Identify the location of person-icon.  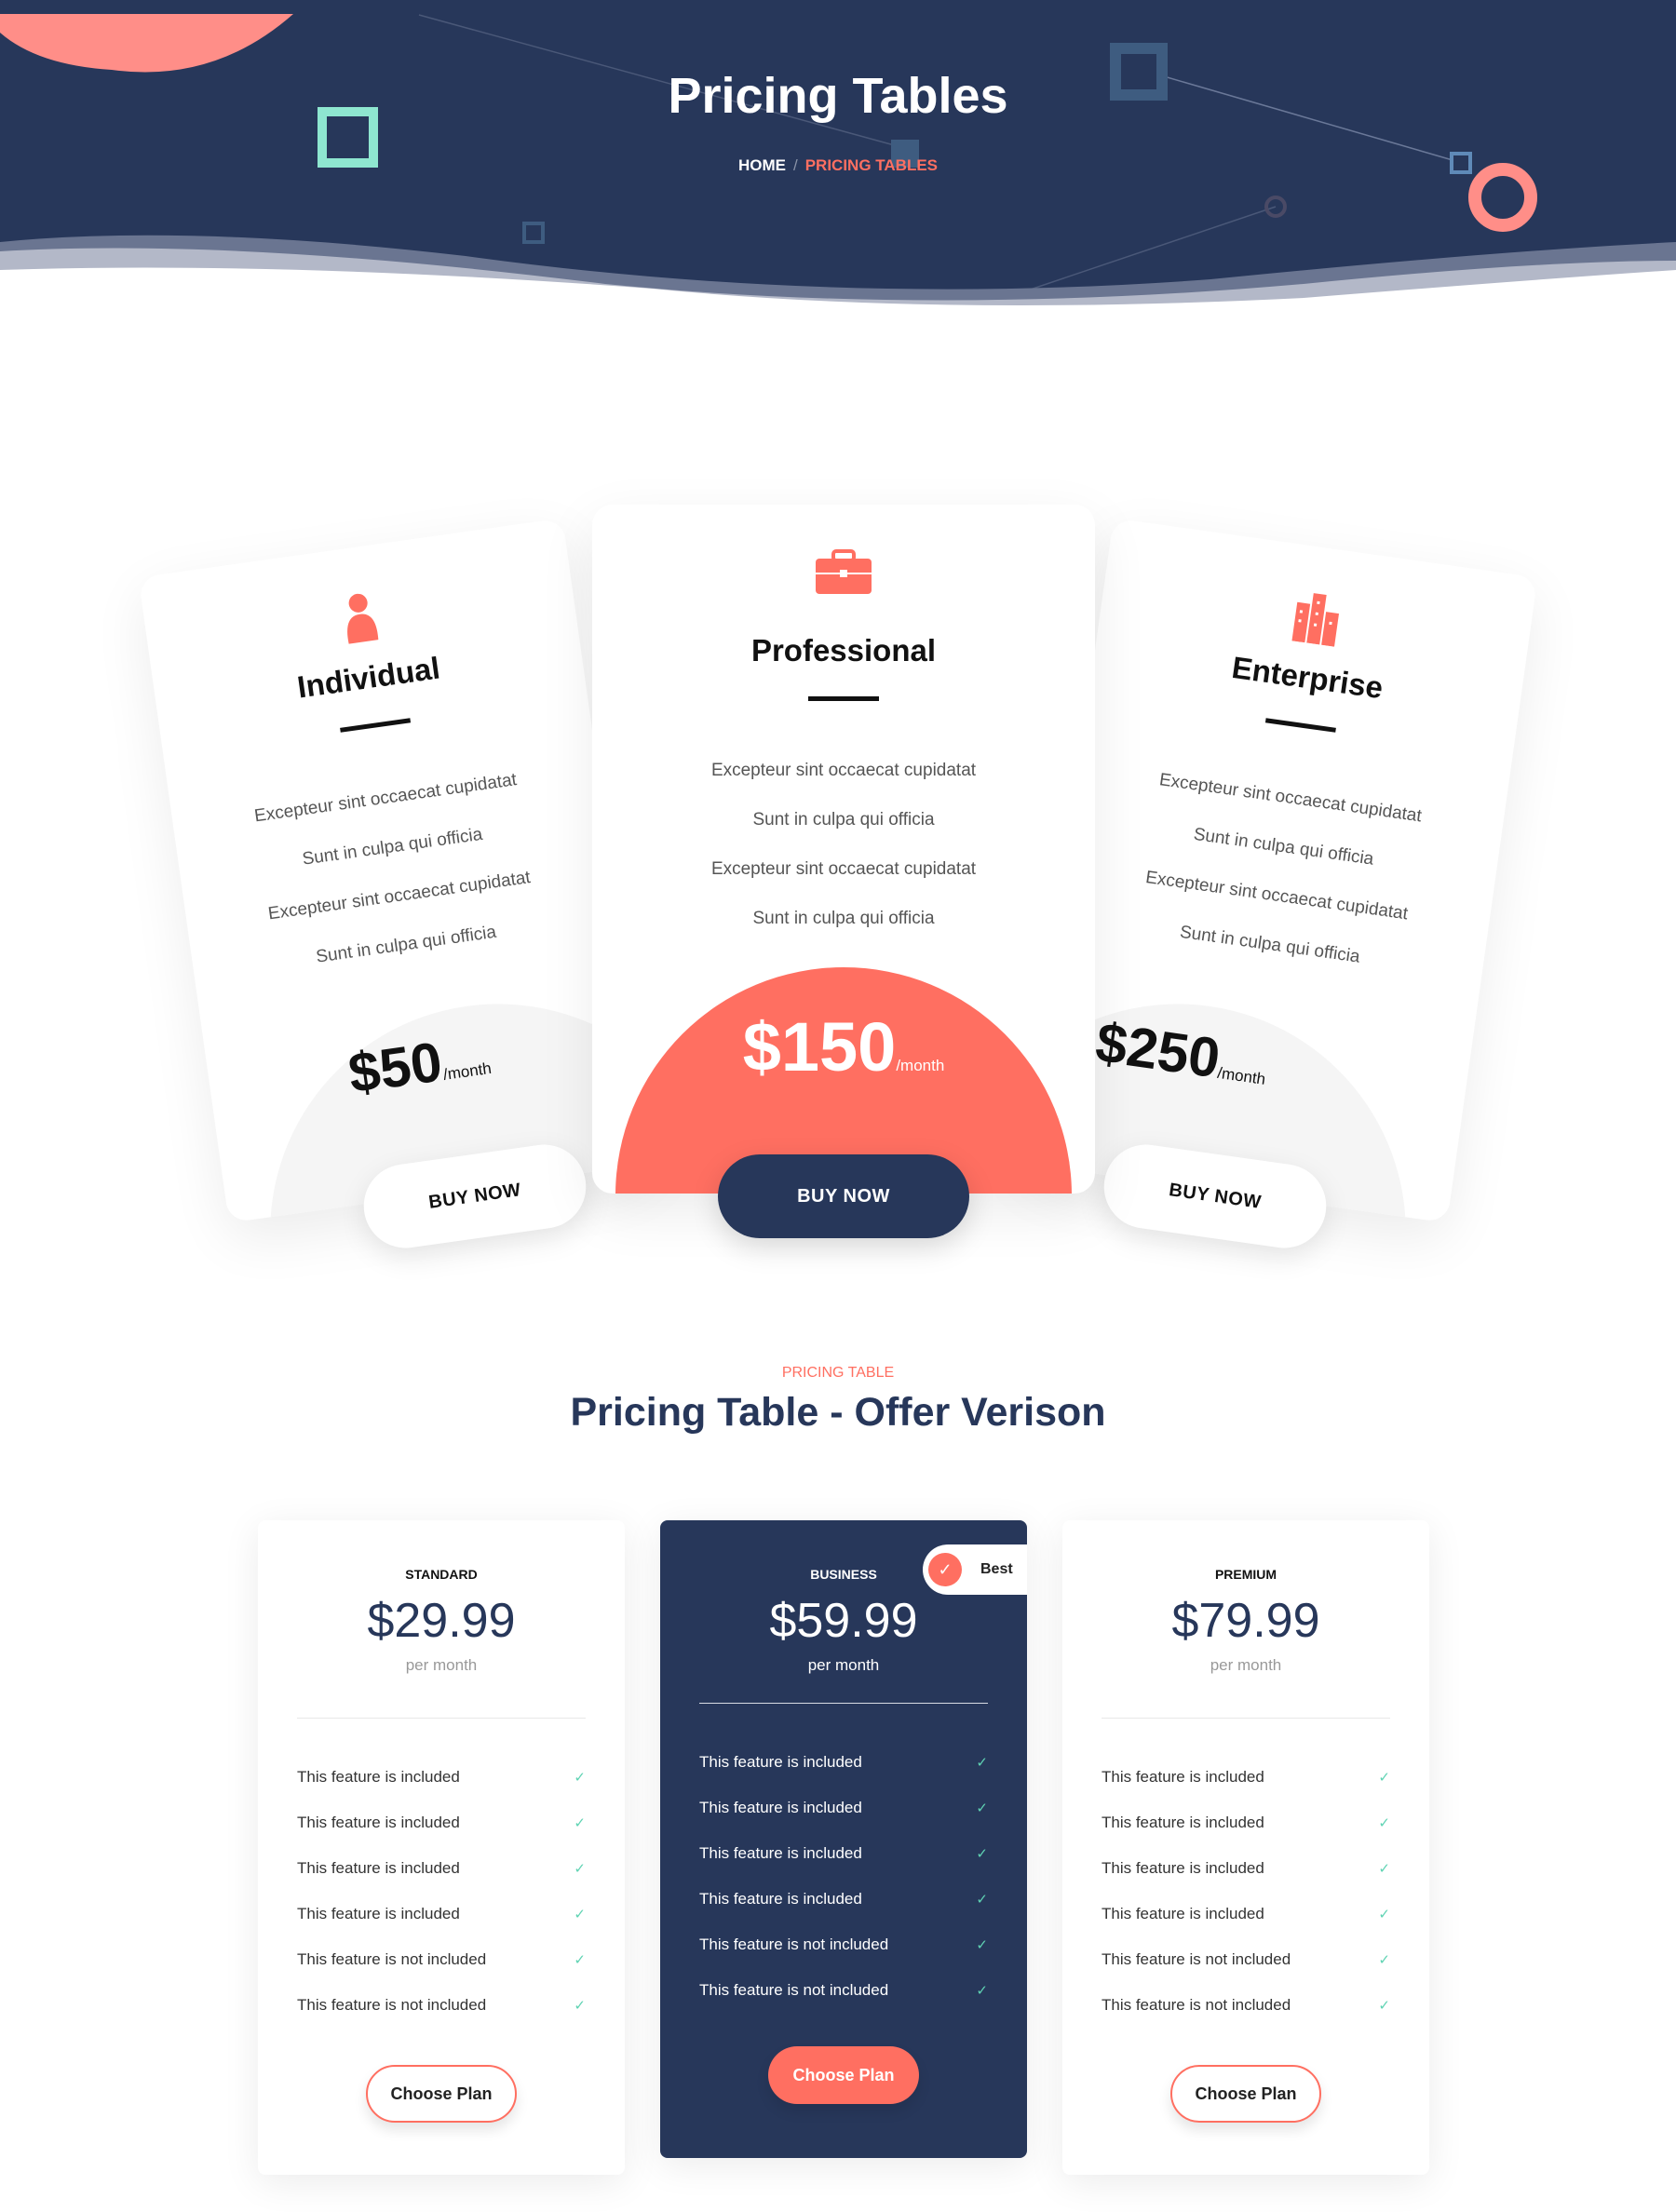
(363, 618).